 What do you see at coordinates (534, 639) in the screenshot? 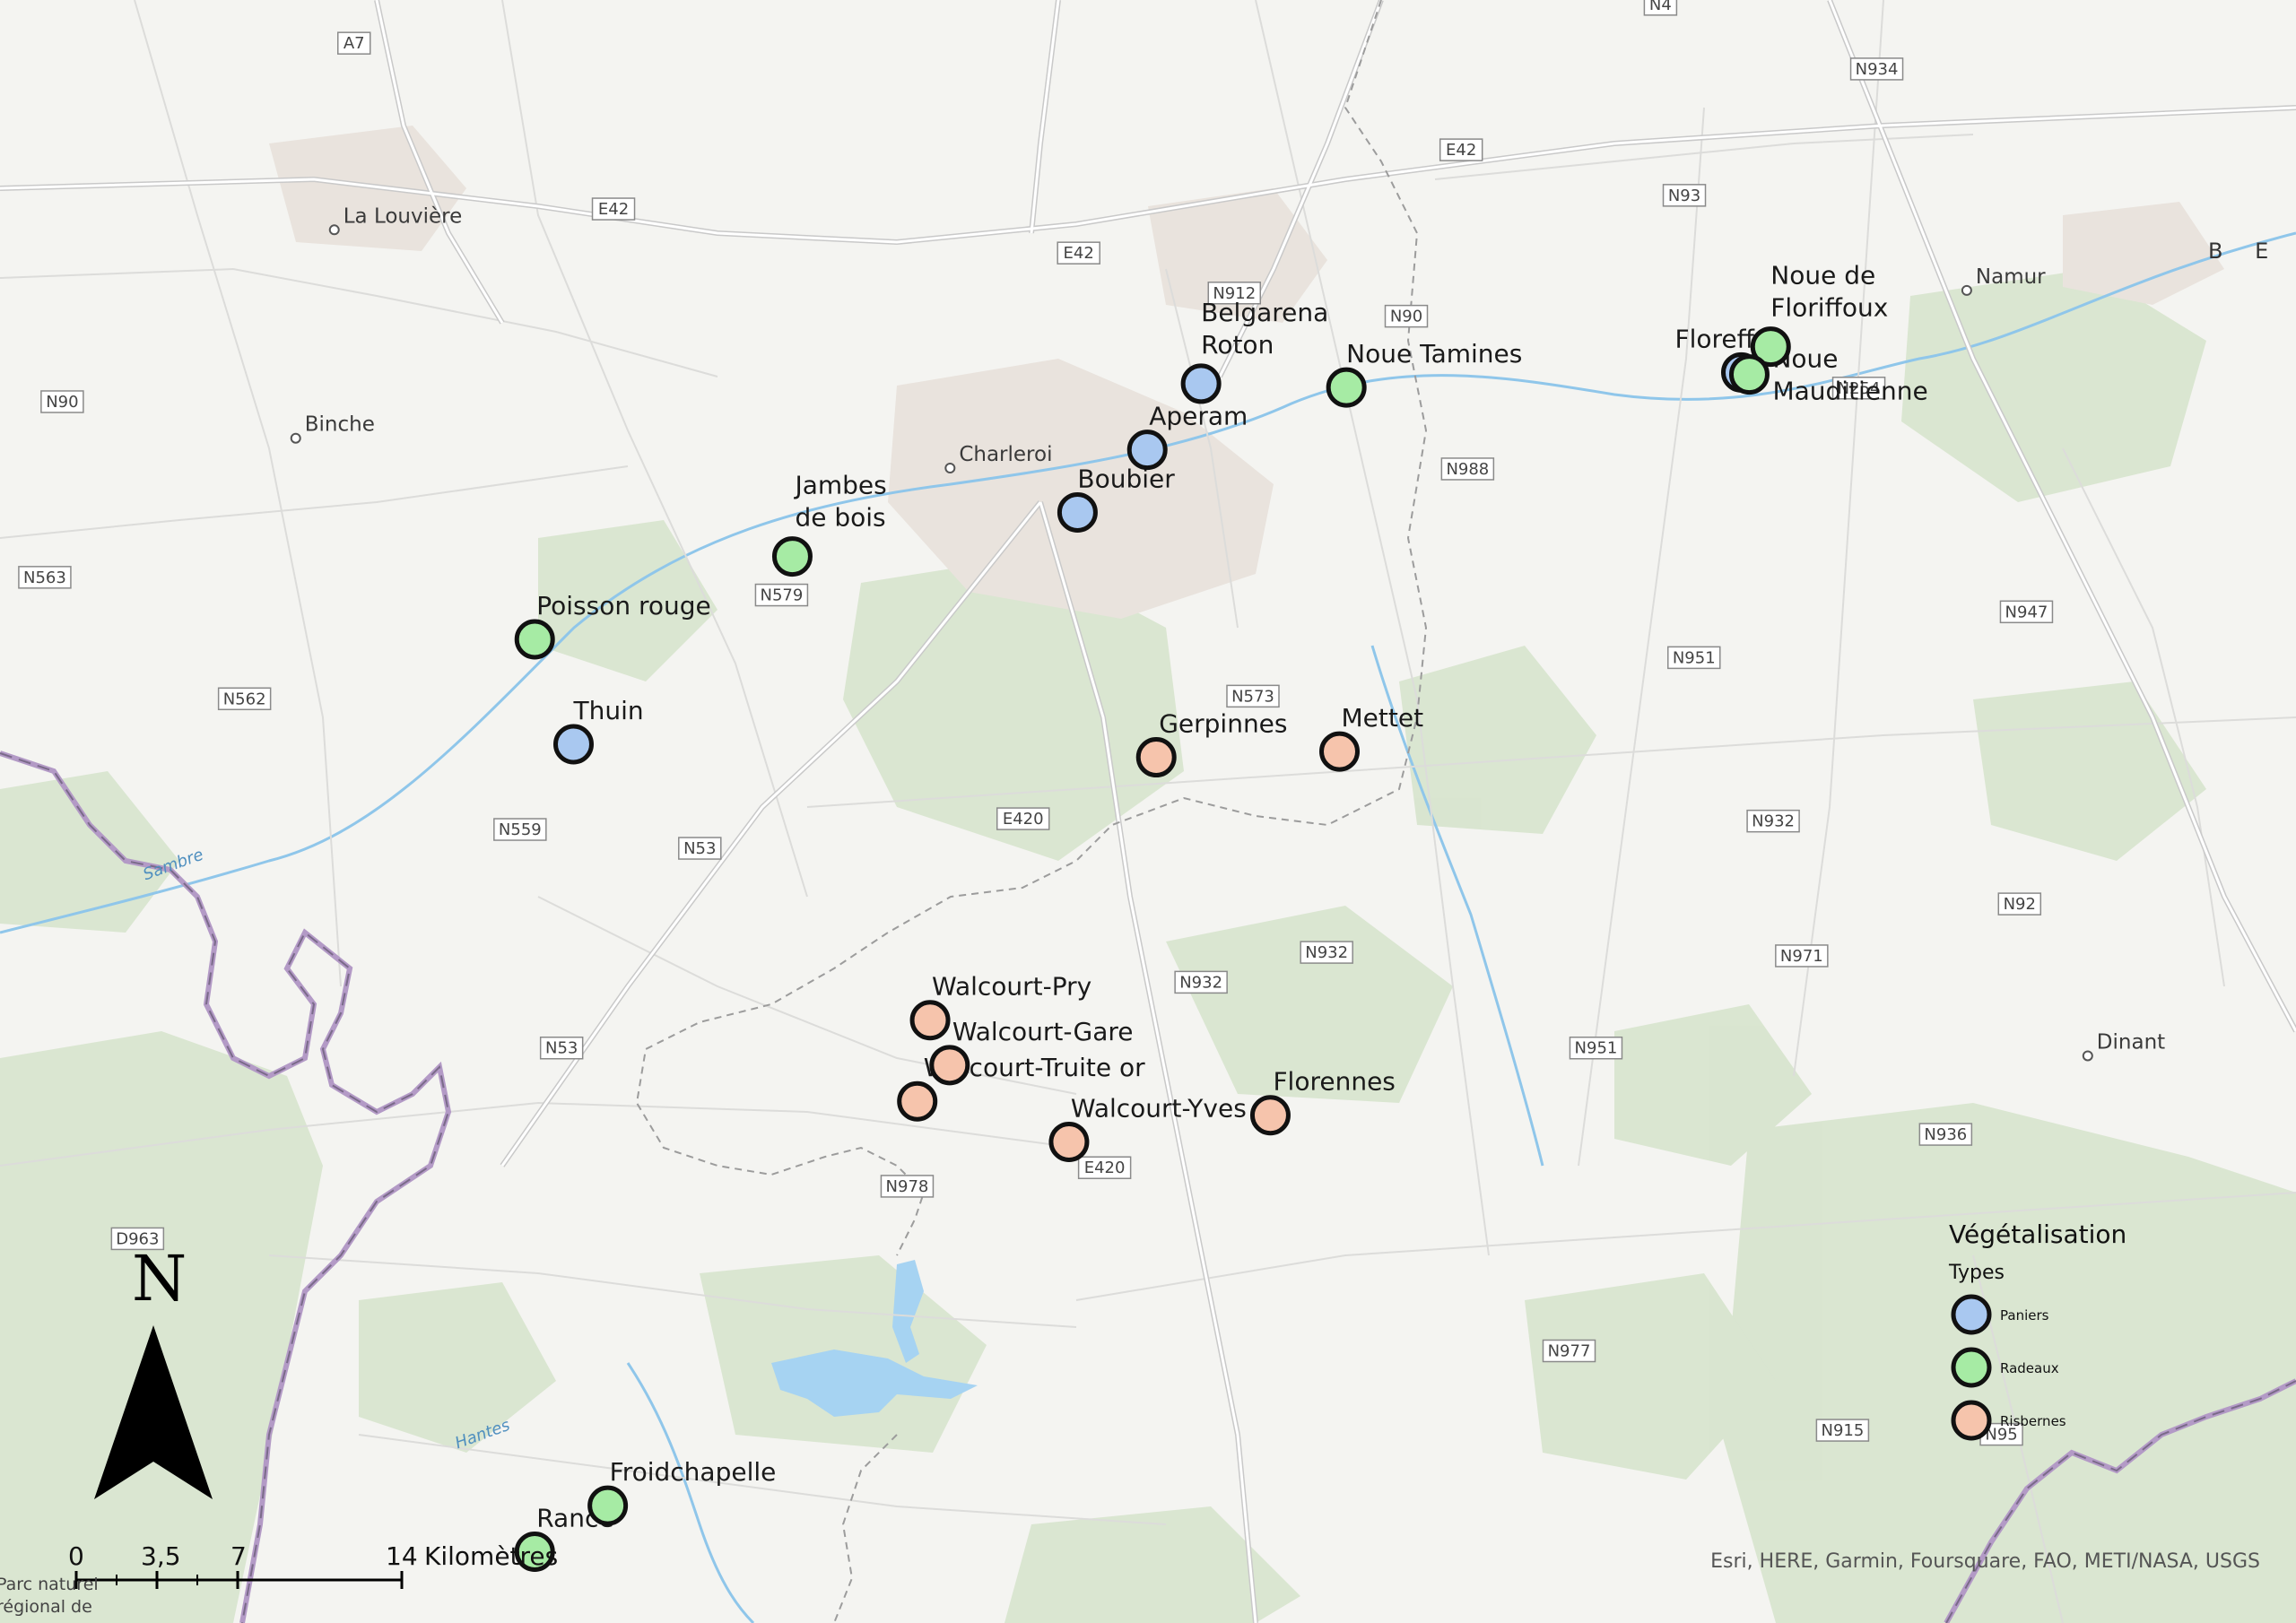
I see `site-marker-poisson-rouge` at bounding box center [534, 639].